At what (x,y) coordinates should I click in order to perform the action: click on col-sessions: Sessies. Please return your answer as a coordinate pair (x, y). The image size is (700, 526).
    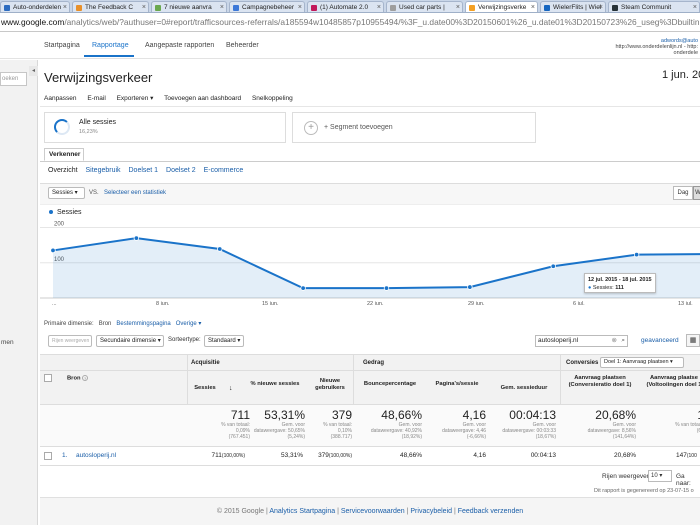
    Looking at the image, I should click on (205, 388).